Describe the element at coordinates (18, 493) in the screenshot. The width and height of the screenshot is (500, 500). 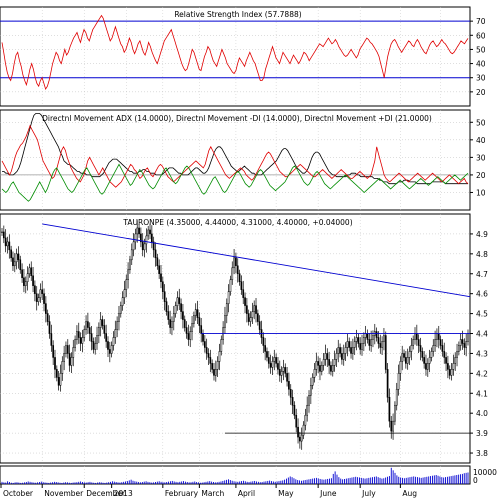
I see `x-tick-label: October` at that location.